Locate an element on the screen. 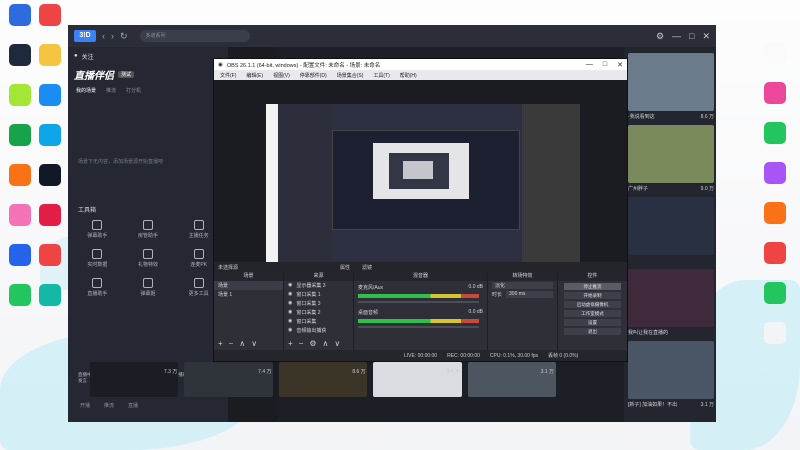  brand-name: 直播伴侣 is located at coordinates (94, 76).